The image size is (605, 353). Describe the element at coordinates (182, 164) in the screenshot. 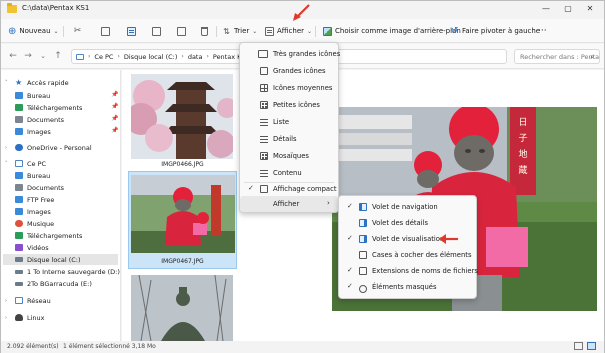

I see `file-name: IMGP0466.JPG` at that location.